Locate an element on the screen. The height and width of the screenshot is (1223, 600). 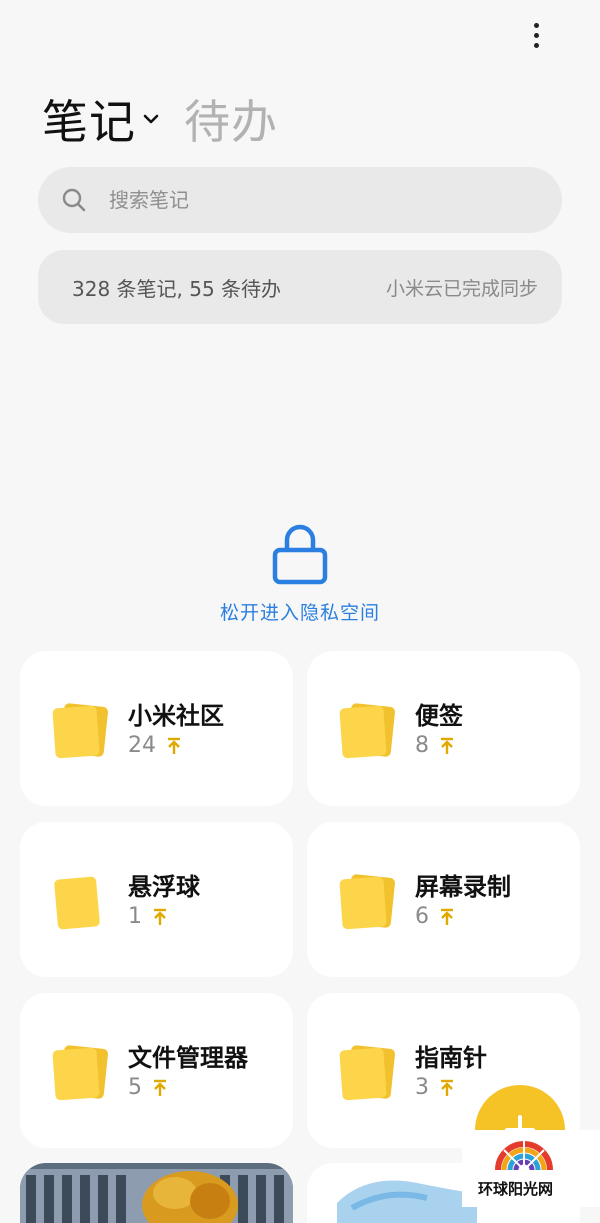
building-photo is located at coordinates (156, 1193).